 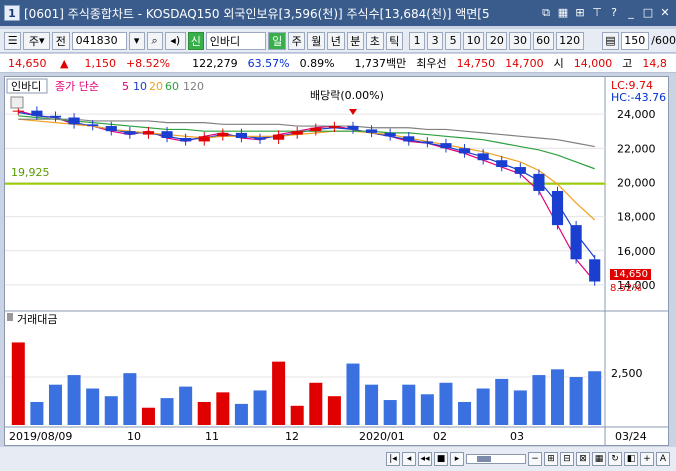 I want to click on grid-icon: ▦, so click(x=563, y=13).